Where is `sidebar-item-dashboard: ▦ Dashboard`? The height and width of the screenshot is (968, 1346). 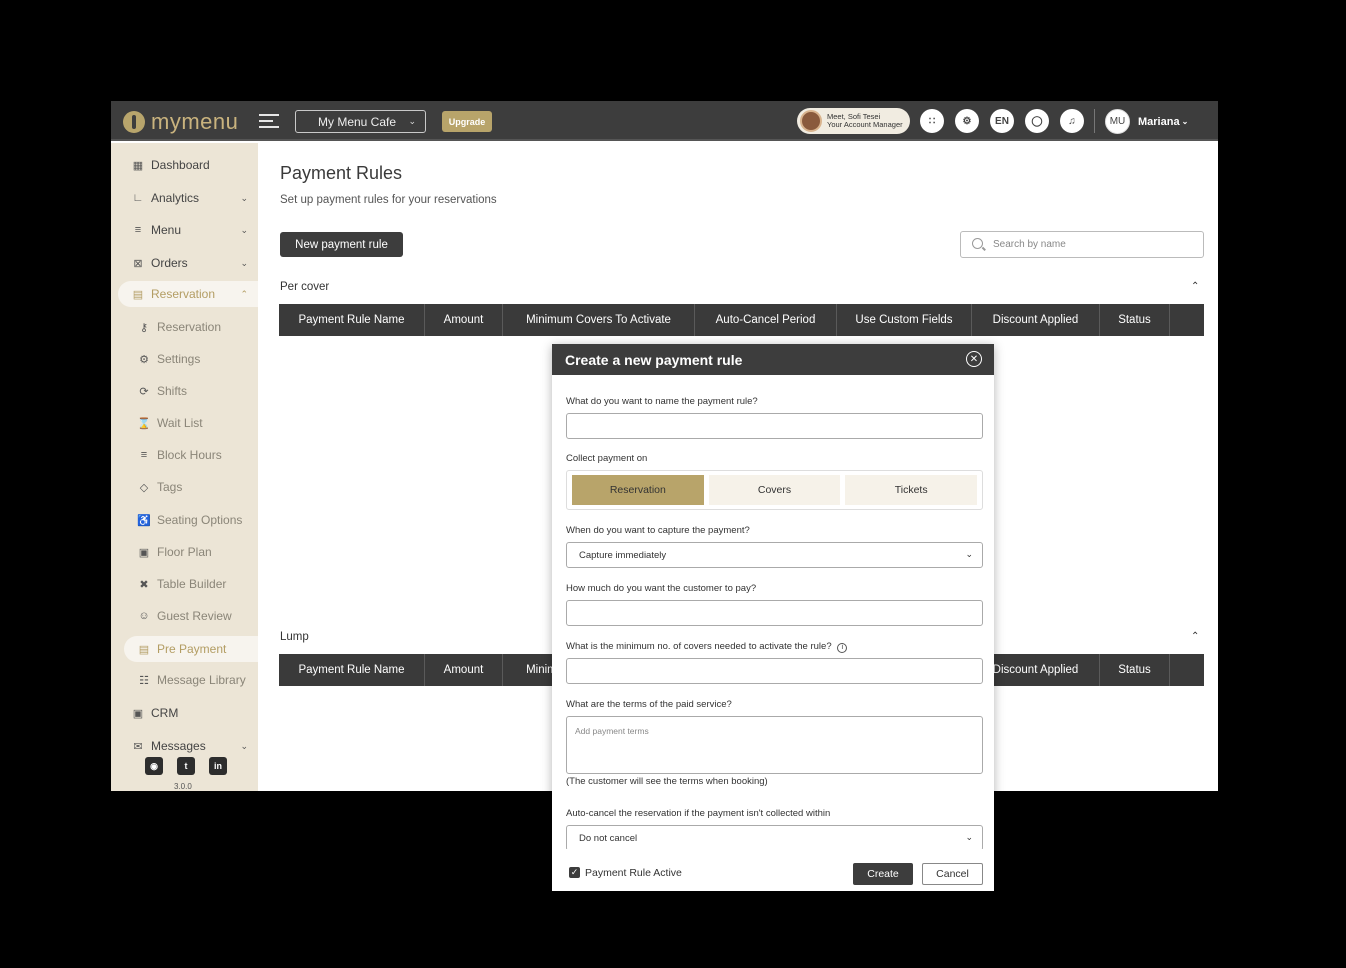
sidebar-item-dashboard: ▦ Dashboard is located at coordinates (184, 165).